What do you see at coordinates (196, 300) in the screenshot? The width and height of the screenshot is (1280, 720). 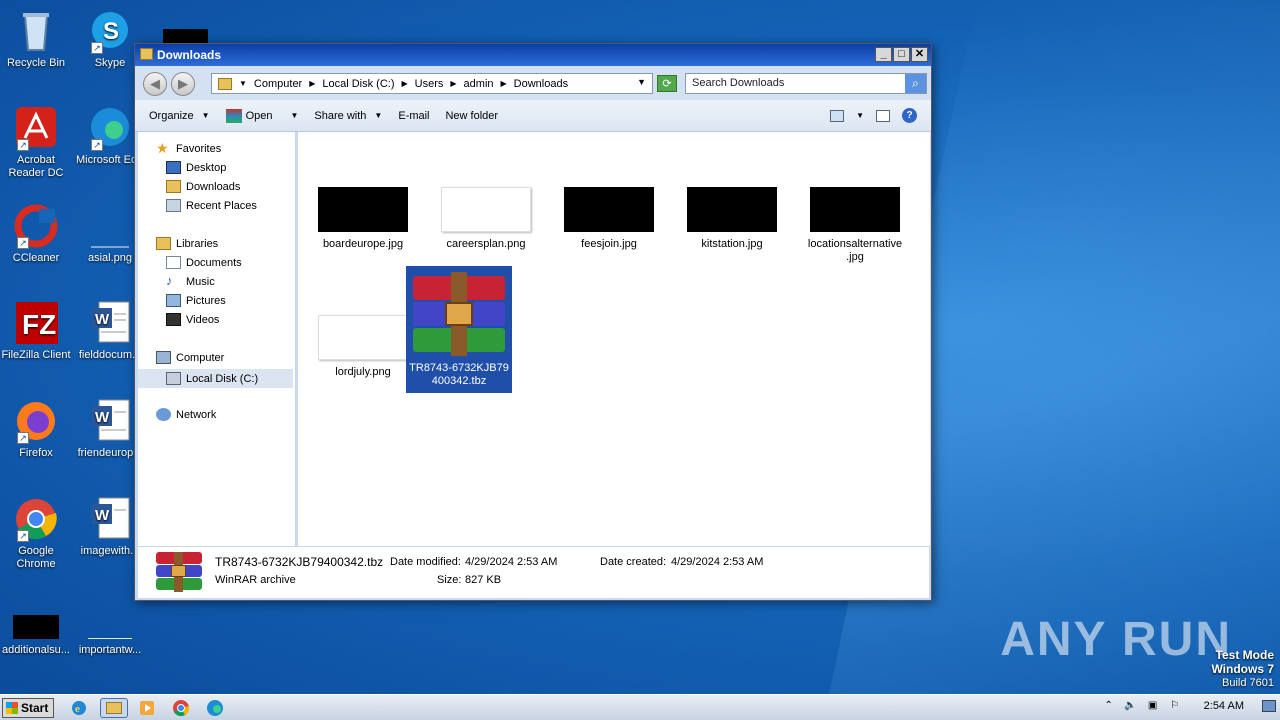 I see `nav-pictures: Pictures` at bounding box center [196, 300].